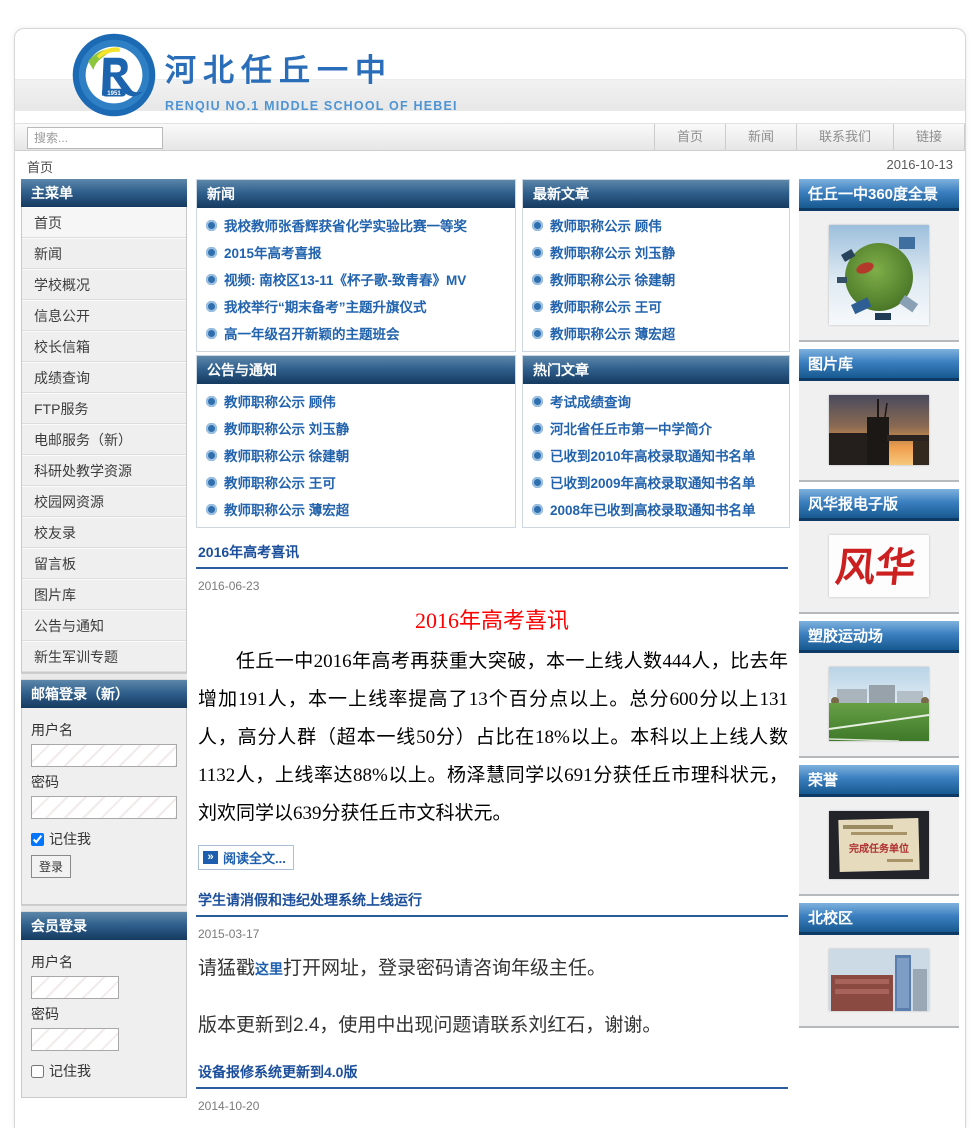  Describe the element at coordinates (656, 400) in the screenshot. I see `hot-link: 考试成绩查询` at that location.